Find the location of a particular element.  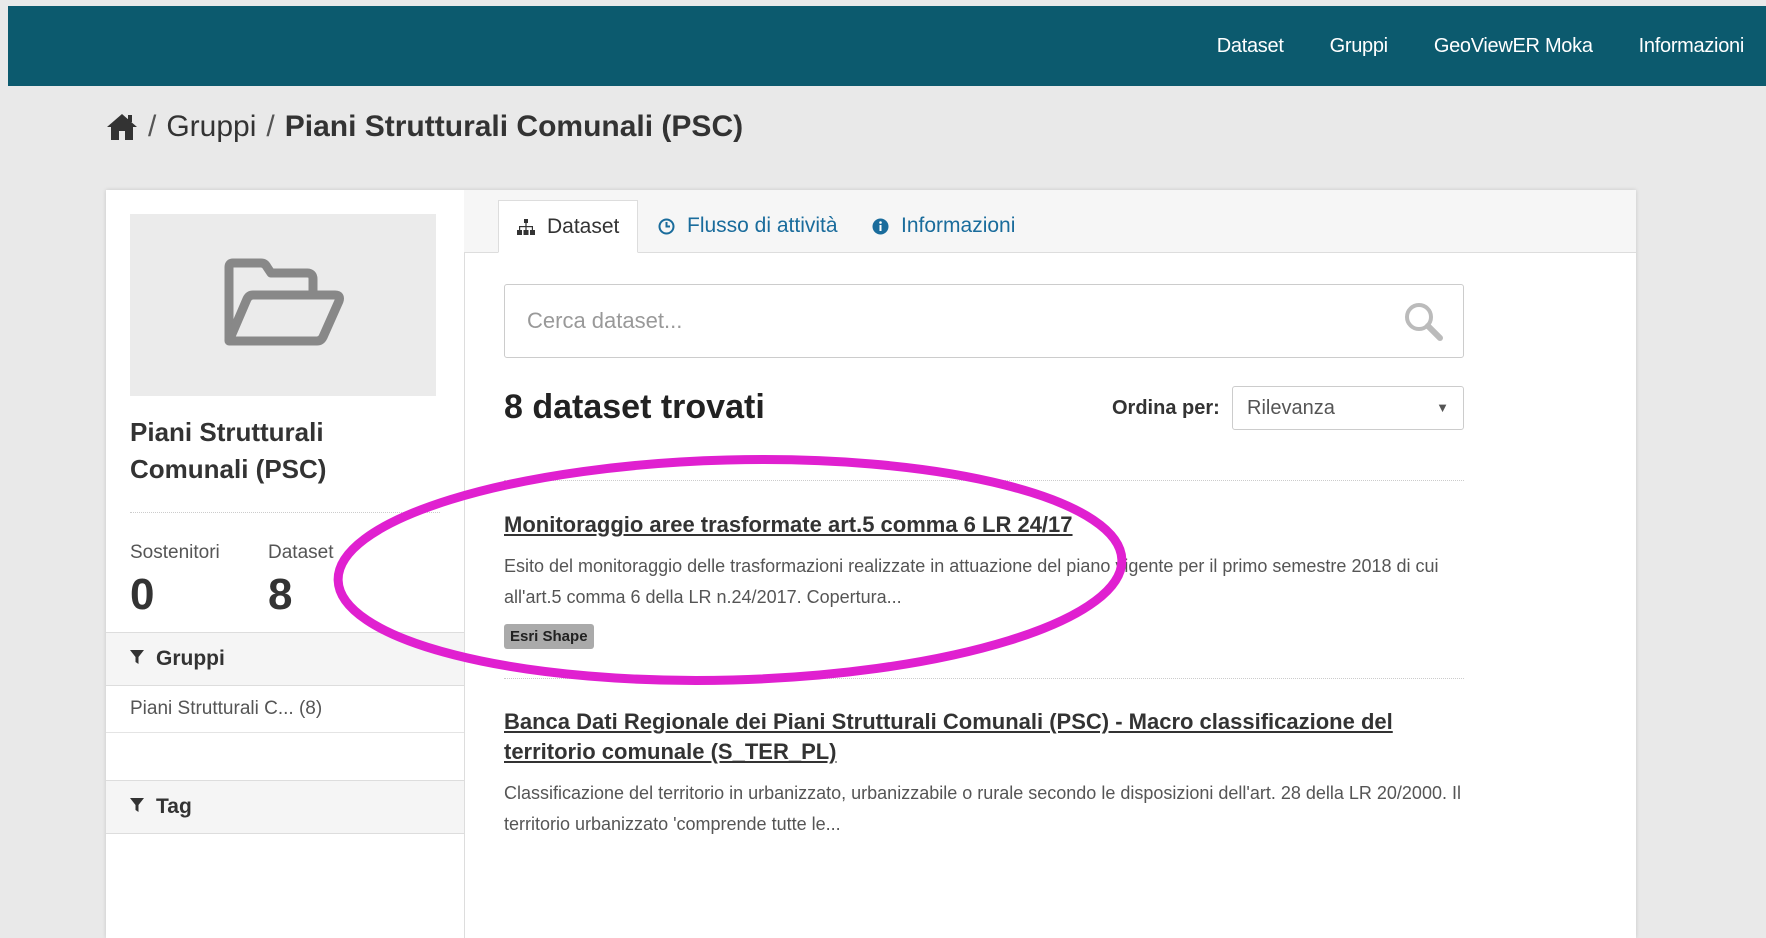

tab-flusso-attivita: Flusso di attività is located at coordinates (748, 226).